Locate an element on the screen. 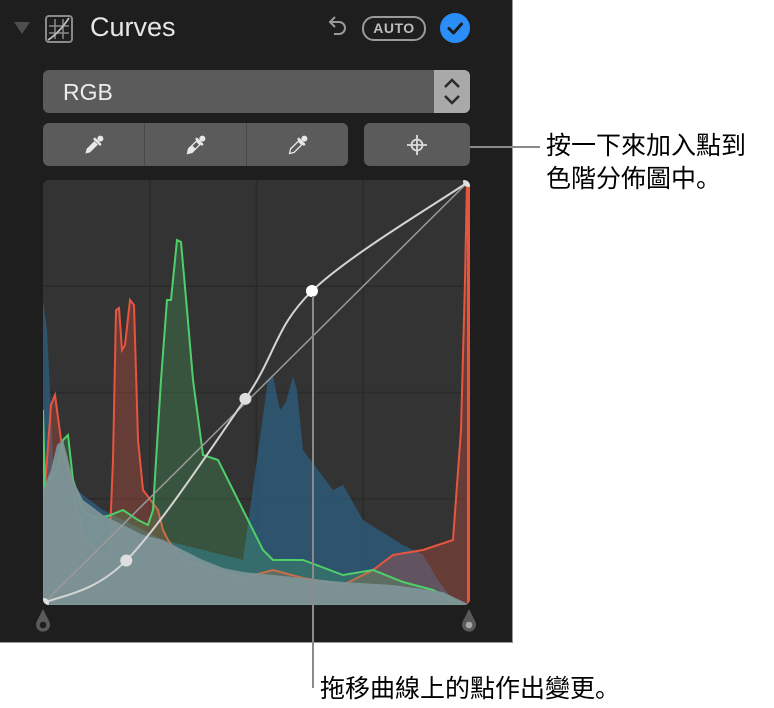 This screenshot has height=708, width=774. checkmark-icon is located at coordinates (455, 28).